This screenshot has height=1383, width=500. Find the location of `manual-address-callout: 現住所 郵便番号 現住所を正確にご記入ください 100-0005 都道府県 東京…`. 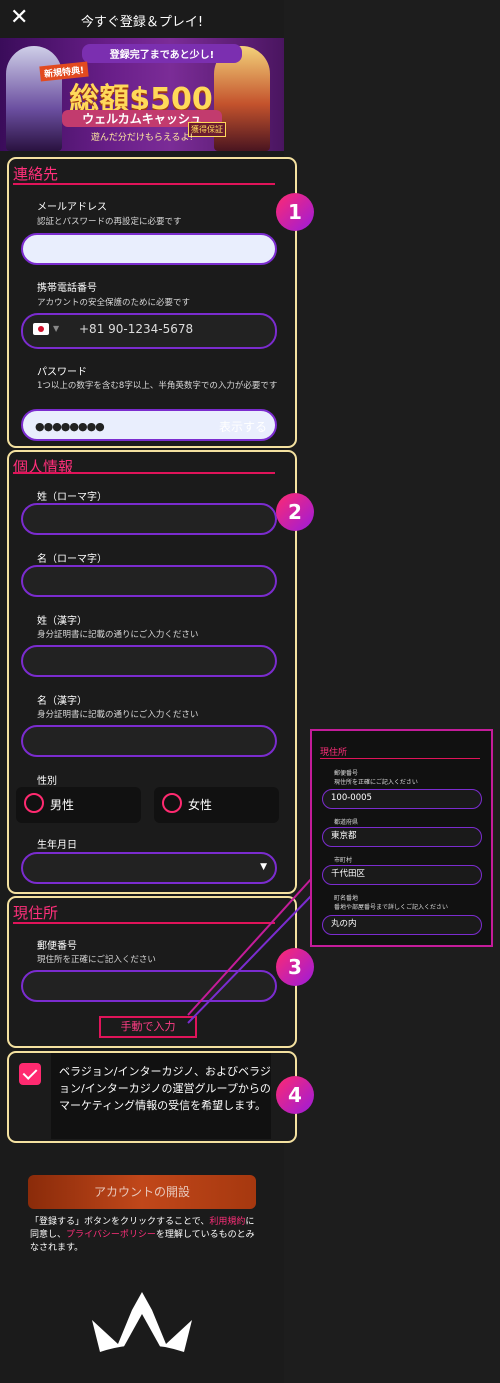

manual-address-callout: 現住所 郵便番号 現住所を正確にご記入ください 100-0005 都道府県 東京… is located at coordinates (401, 838).